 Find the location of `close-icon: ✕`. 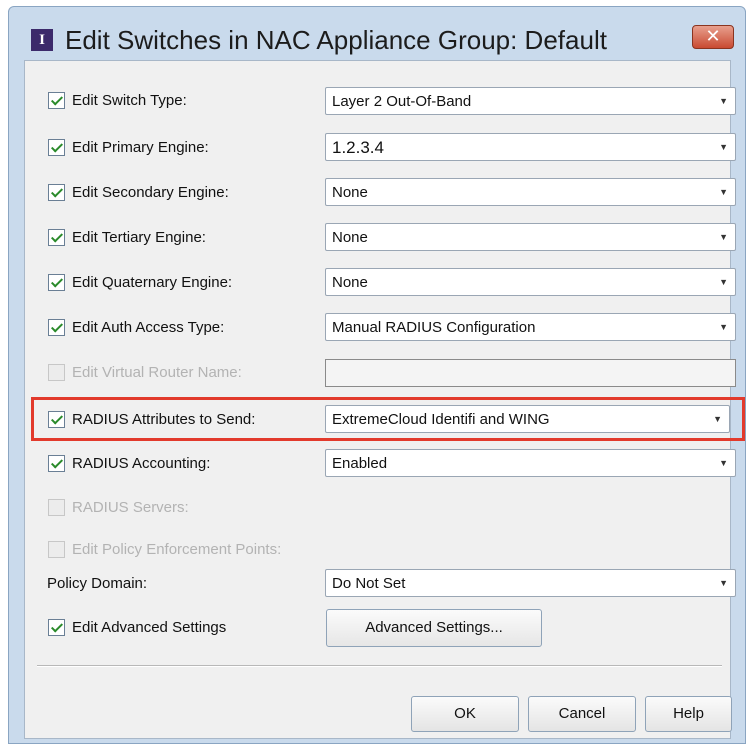

close-icon: ✕ is located at coordinates (713, 36).